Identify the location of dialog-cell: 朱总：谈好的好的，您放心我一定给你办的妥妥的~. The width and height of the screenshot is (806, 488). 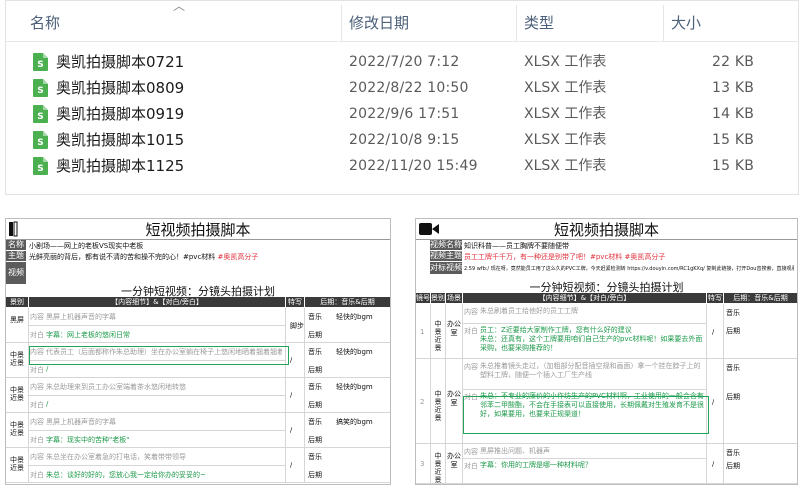
(164, 475).